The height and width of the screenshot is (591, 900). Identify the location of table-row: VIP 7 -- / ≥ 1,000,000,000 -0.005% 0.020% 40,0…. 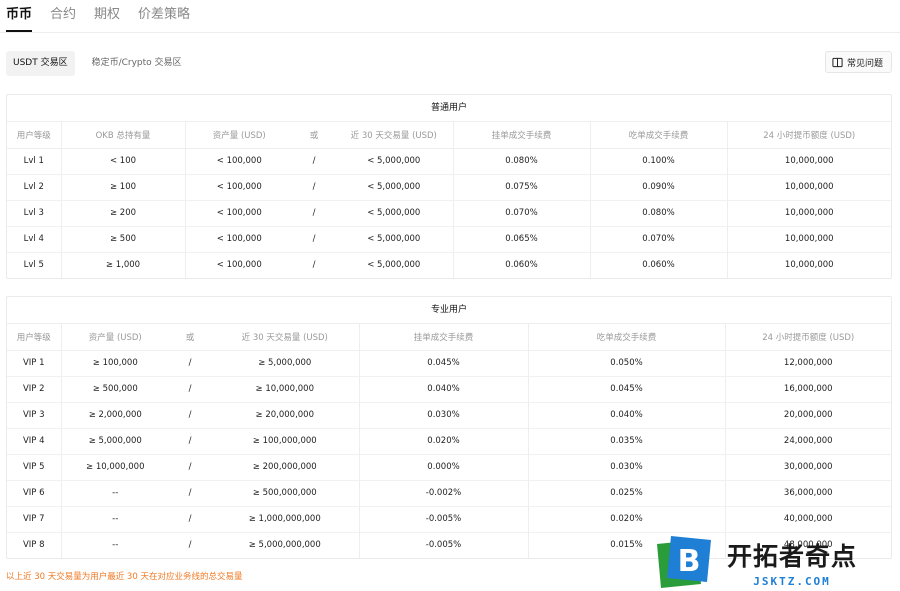
(449, 519).